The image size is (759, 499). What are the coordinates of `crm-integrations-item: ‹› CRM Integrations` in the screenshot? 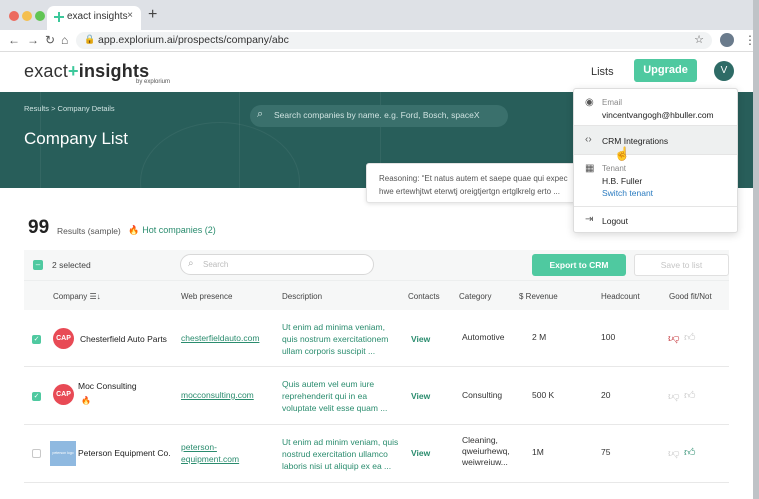 It's located at (655, 140).